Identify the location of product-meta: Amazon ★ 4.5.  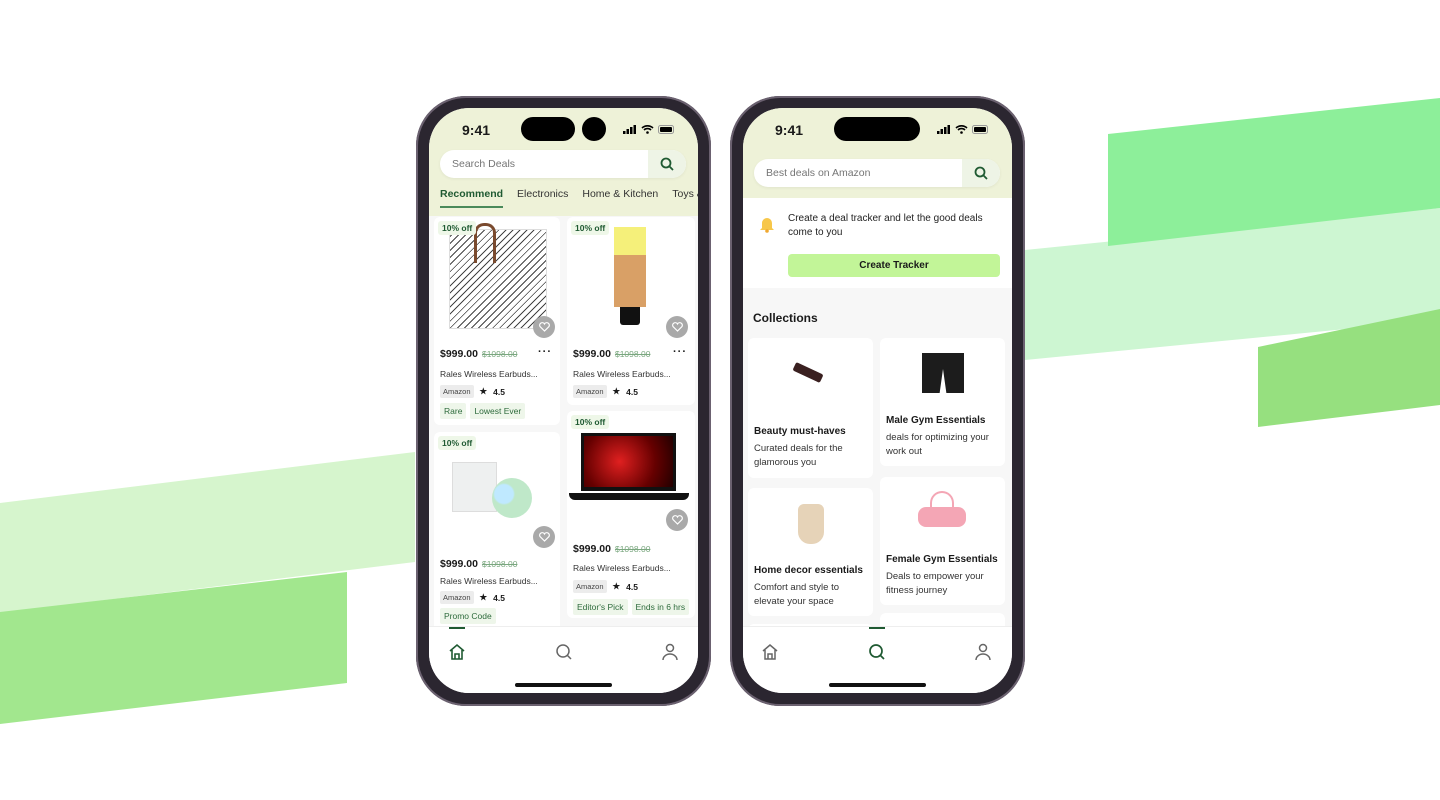
(472, 597).